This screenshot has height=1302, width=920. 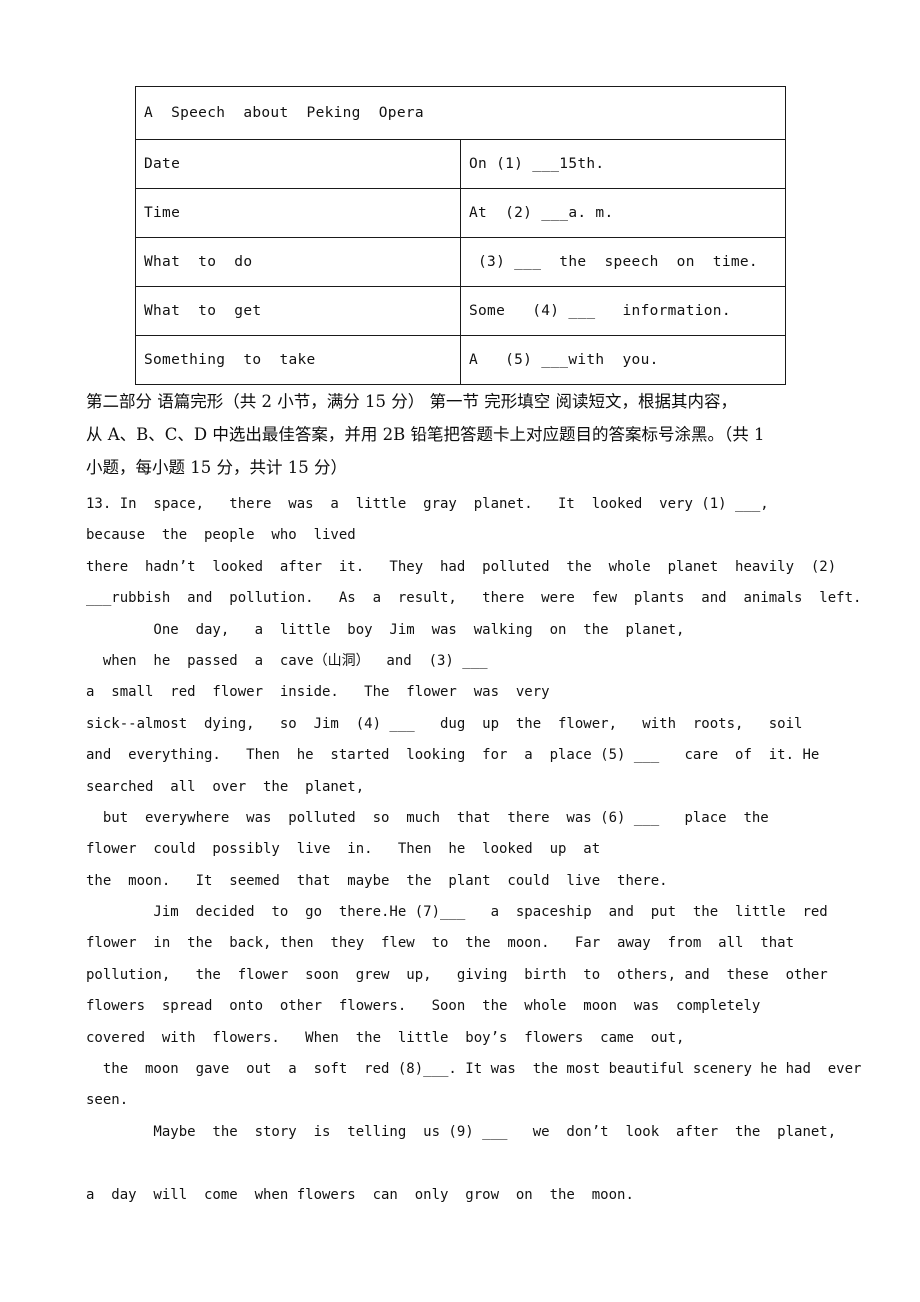 What do you see at coordinates (298, 311) in the screenshot?
I see `row-label-what-to-get: What to get` at bounding box center [298, 311].